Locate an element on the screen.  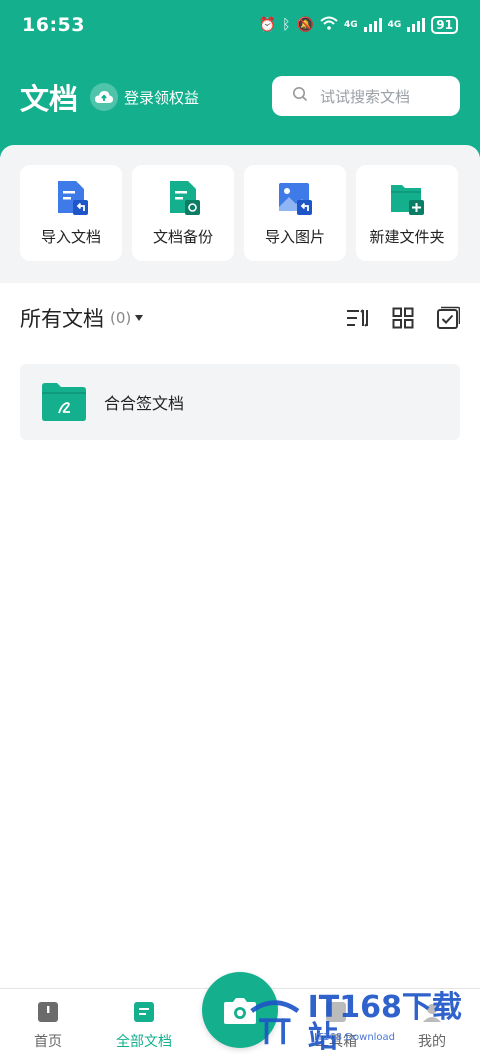
network-type-2: 4G is located at coordinates (394, 25).